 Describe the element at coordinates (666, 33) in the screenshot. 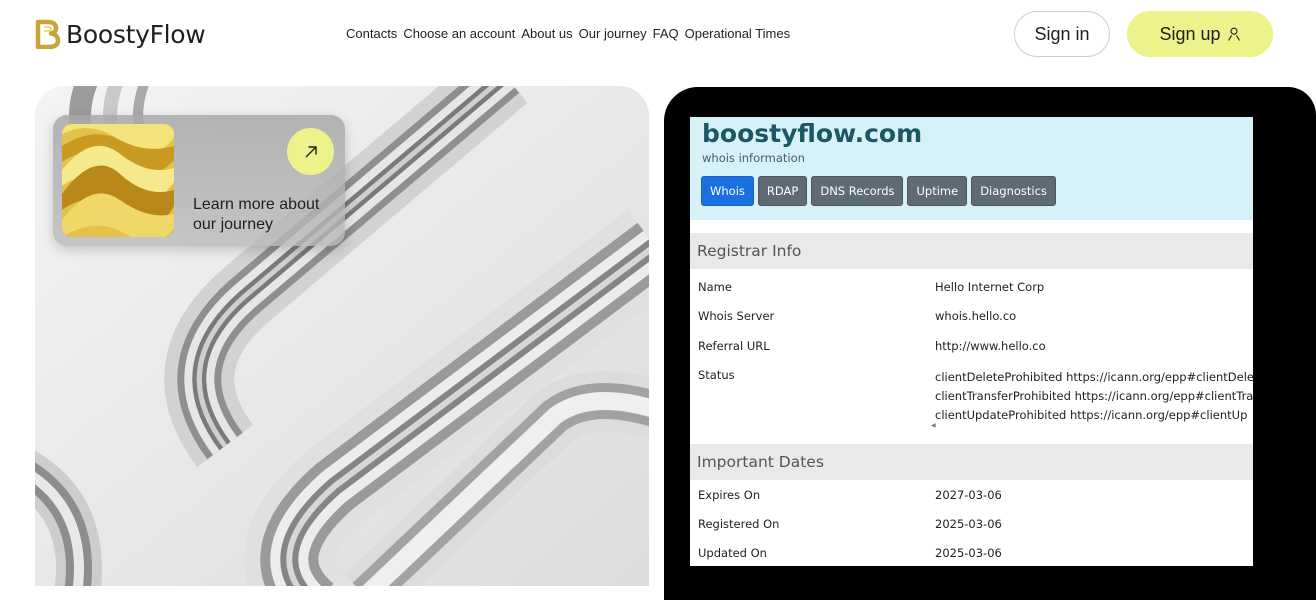

I see `nav-faq: FAQ` at that location.